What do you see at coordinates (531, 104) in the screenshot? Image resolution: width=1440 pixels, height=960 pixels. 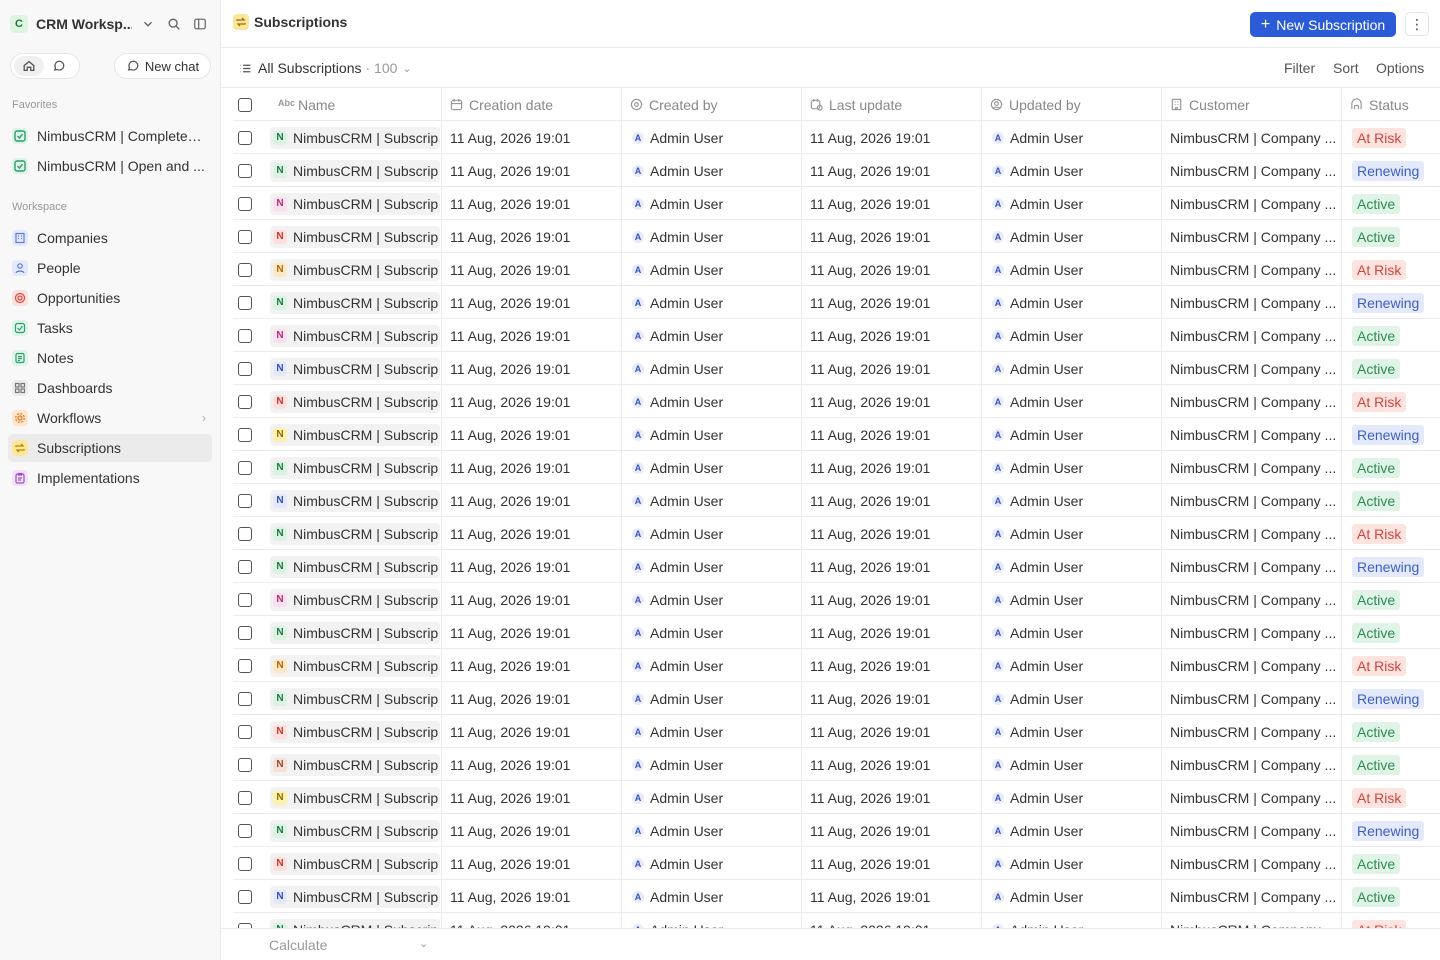 I see `column-header-creation-date: Creation date` at bounding box center [531, 104].